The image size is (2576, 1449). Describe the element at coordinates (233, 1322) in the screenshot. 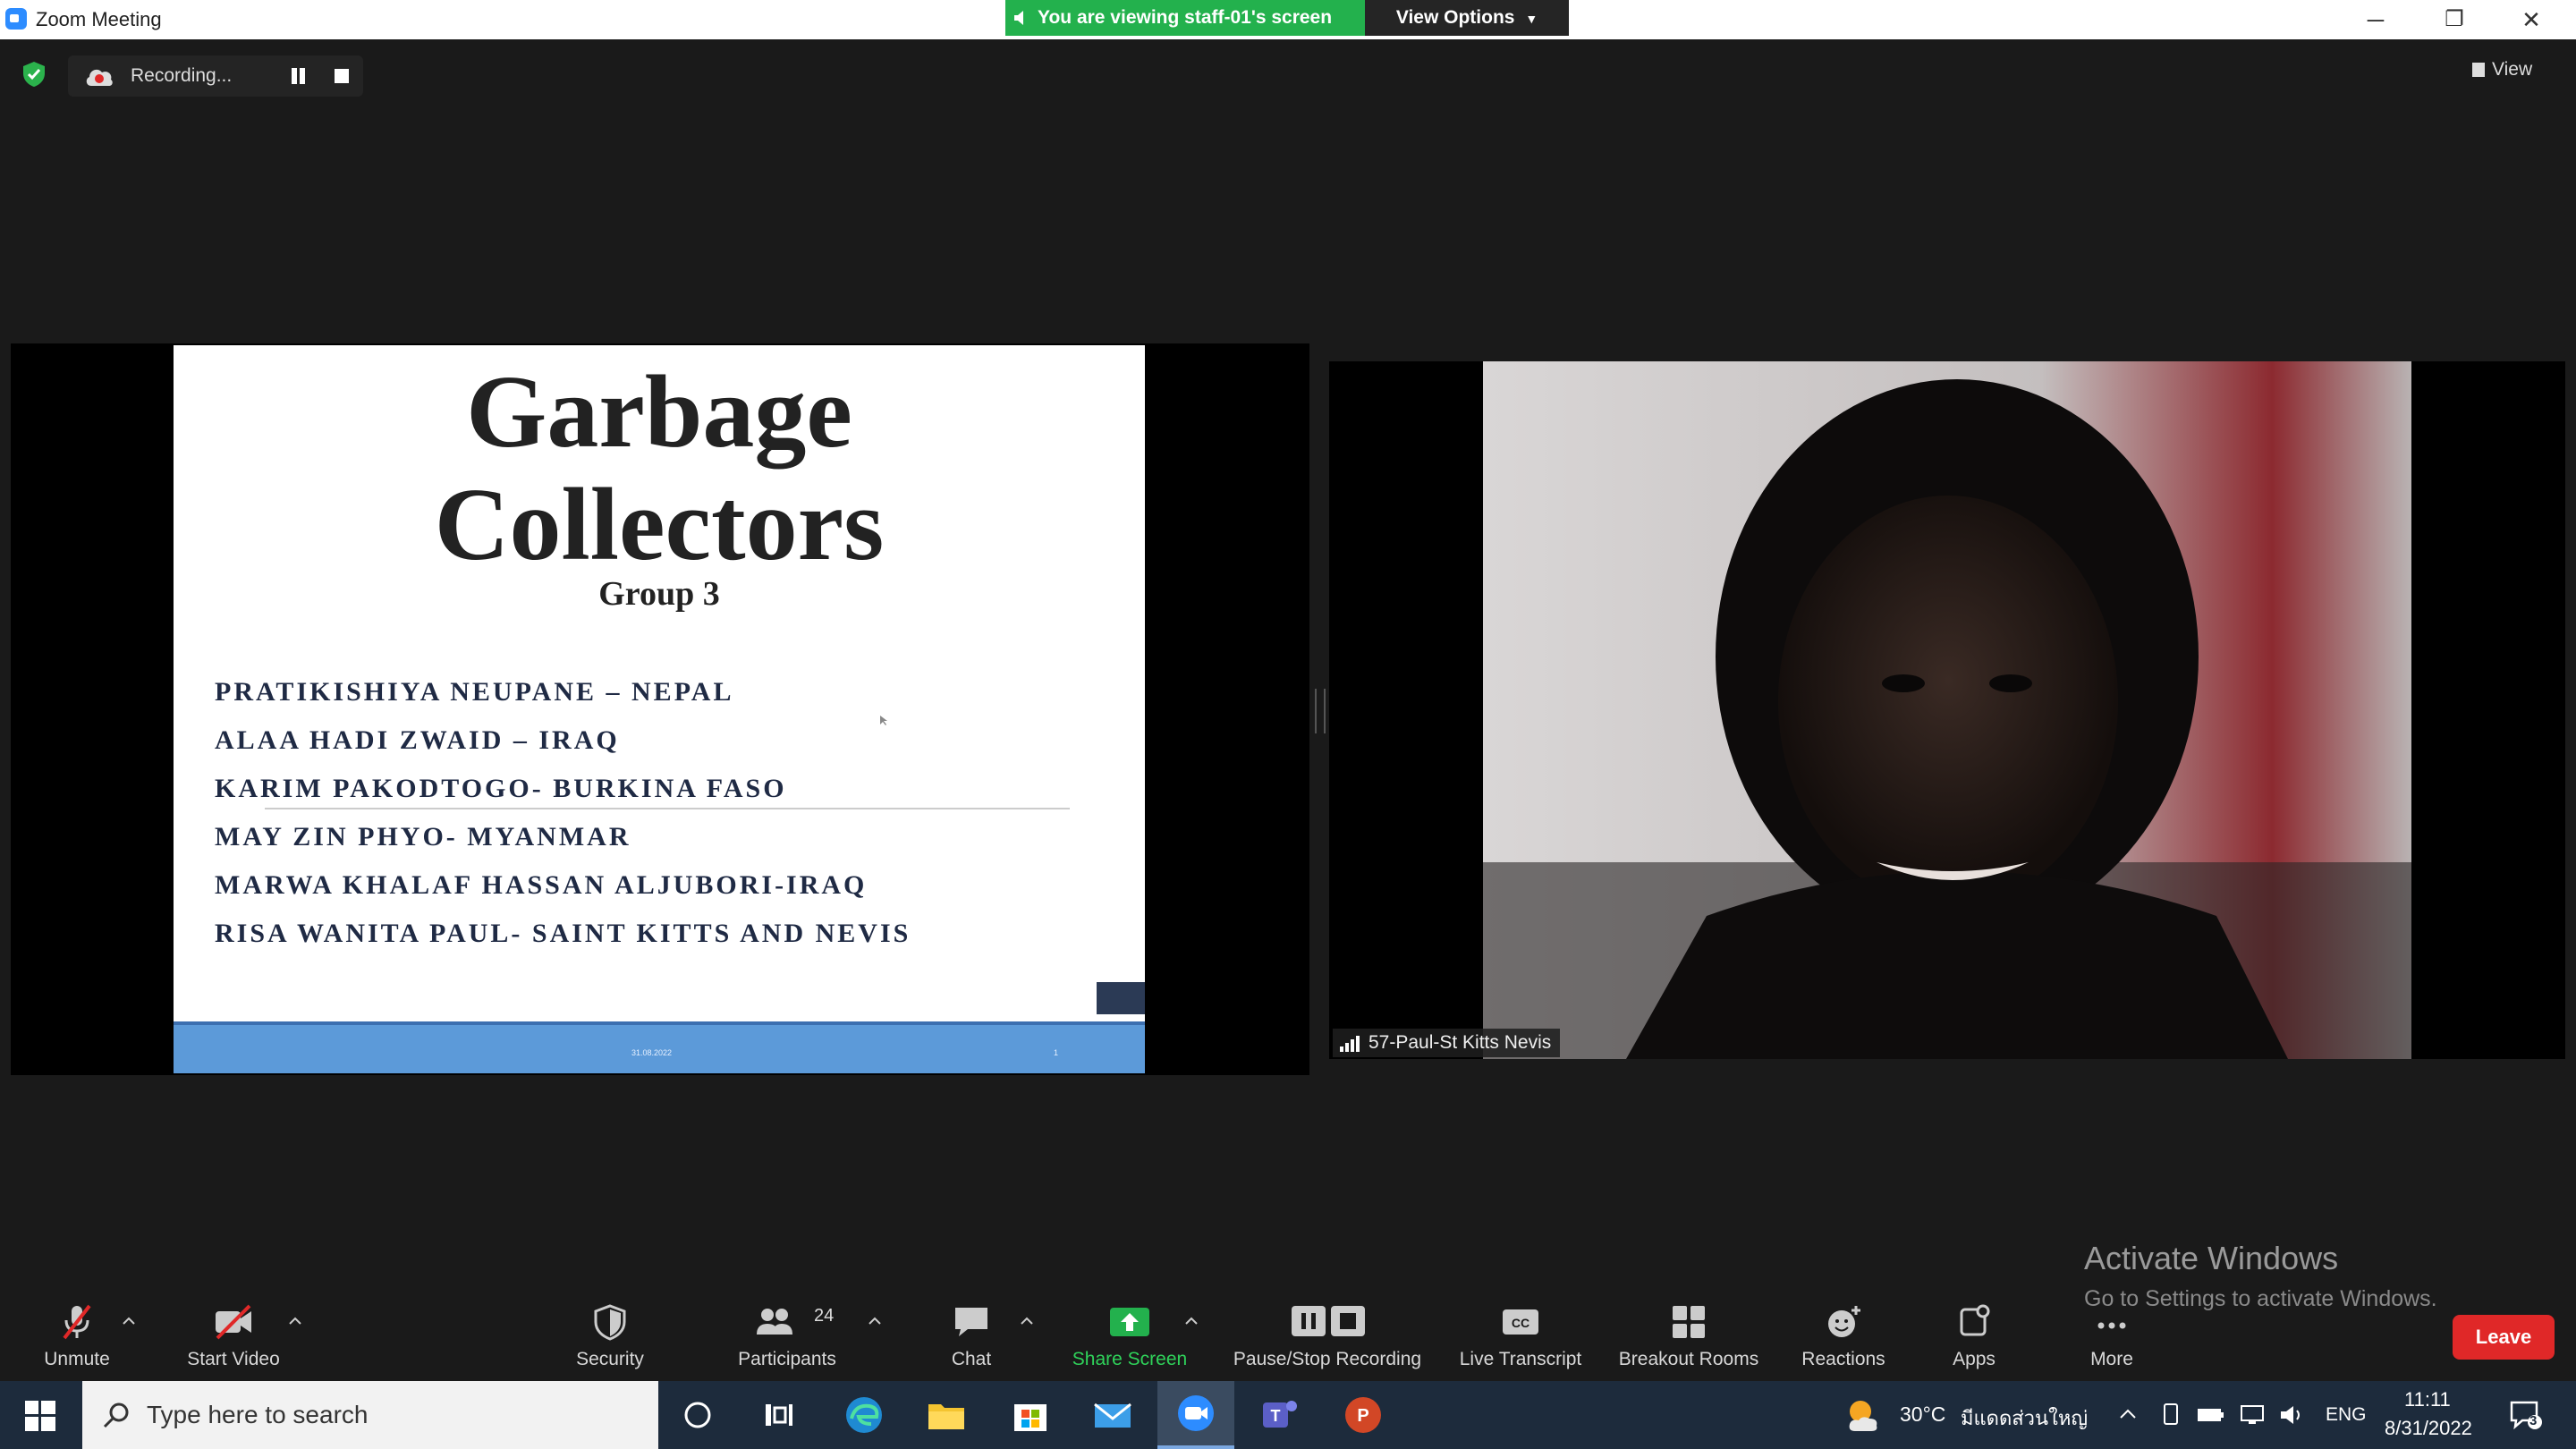

I see `video-camera-off-icon` at that location.